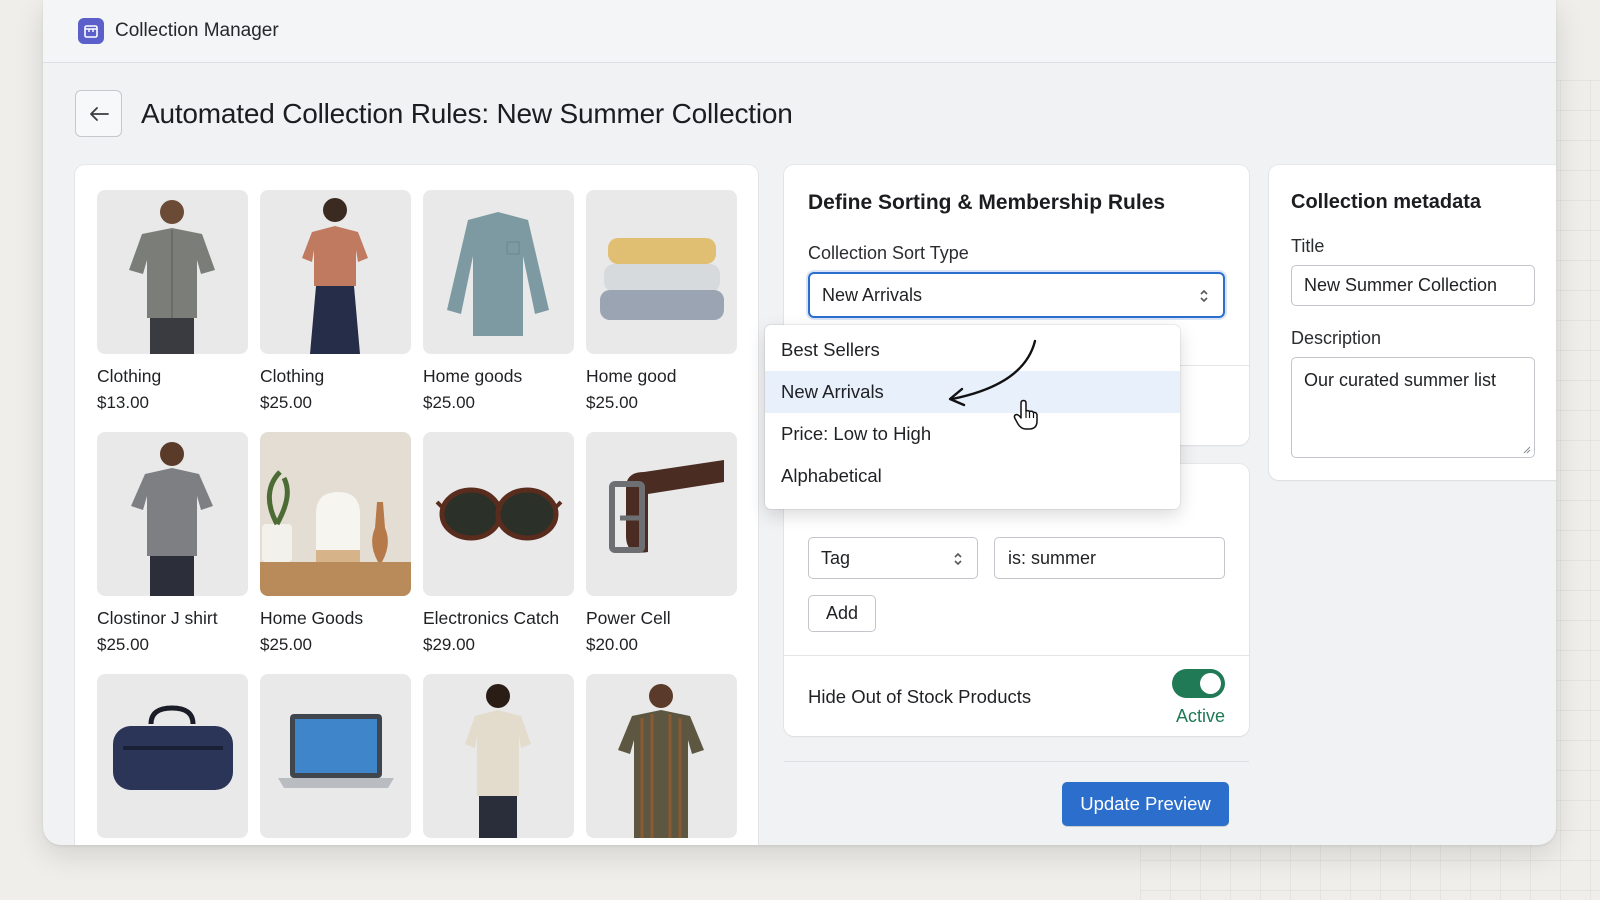 The image size is (1600, 900). What do you see at coordinates (628, 618) in the screenshot?
I see `product-name: Power Cell` at bounding box center [628, 618].